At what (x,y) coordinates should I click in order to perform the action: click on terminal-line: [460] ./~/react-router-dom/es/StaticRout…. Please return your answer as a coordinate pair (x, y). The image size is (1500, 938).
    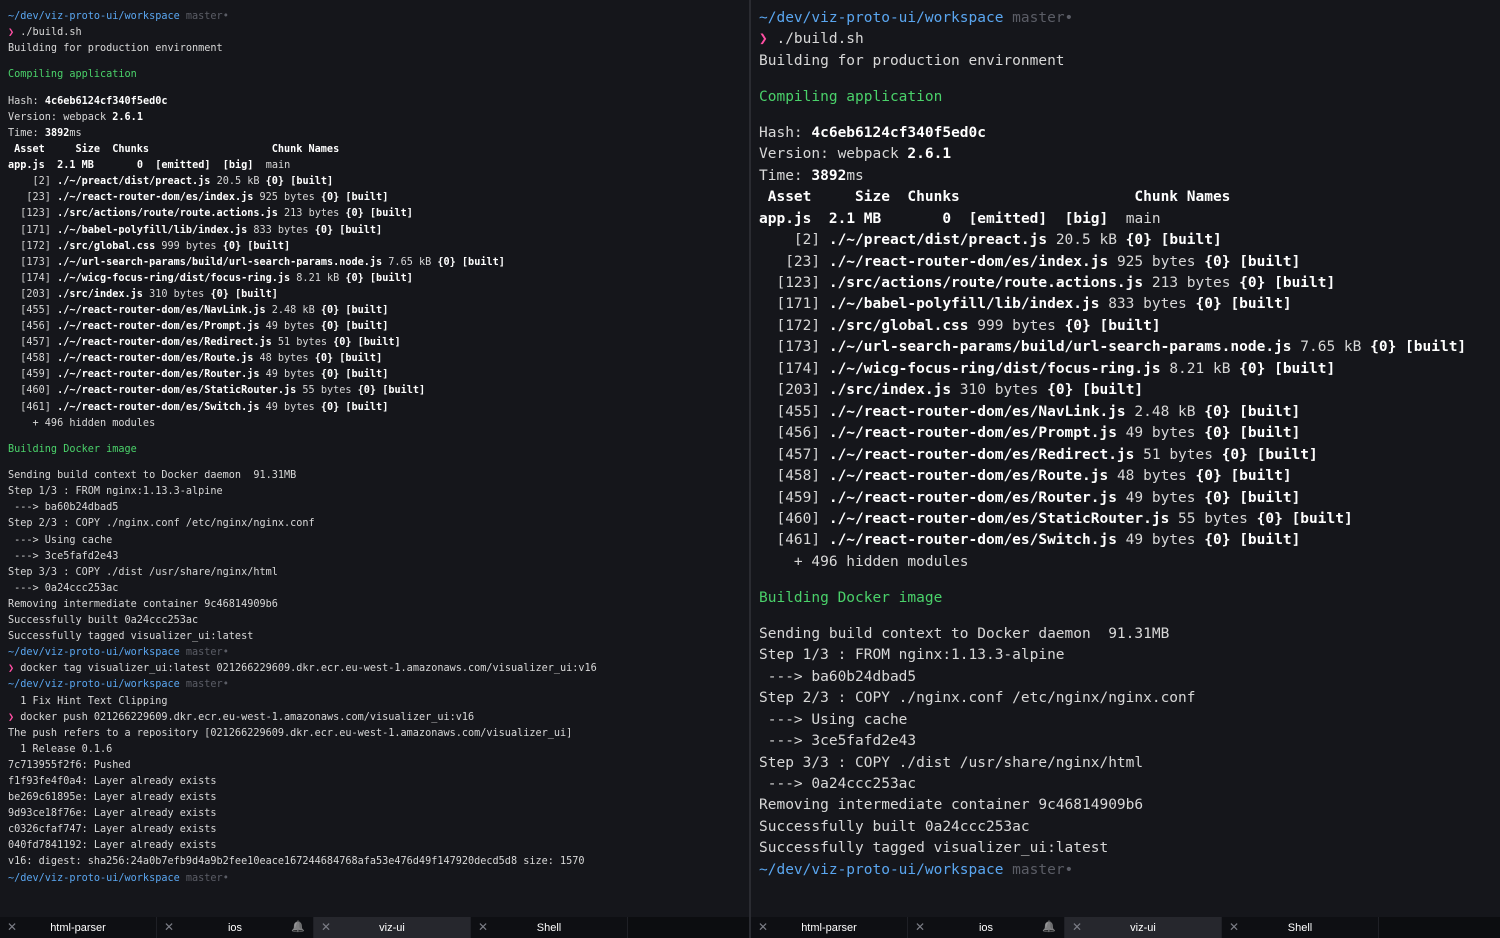
    Looking at the image, I should click on (374, 391).